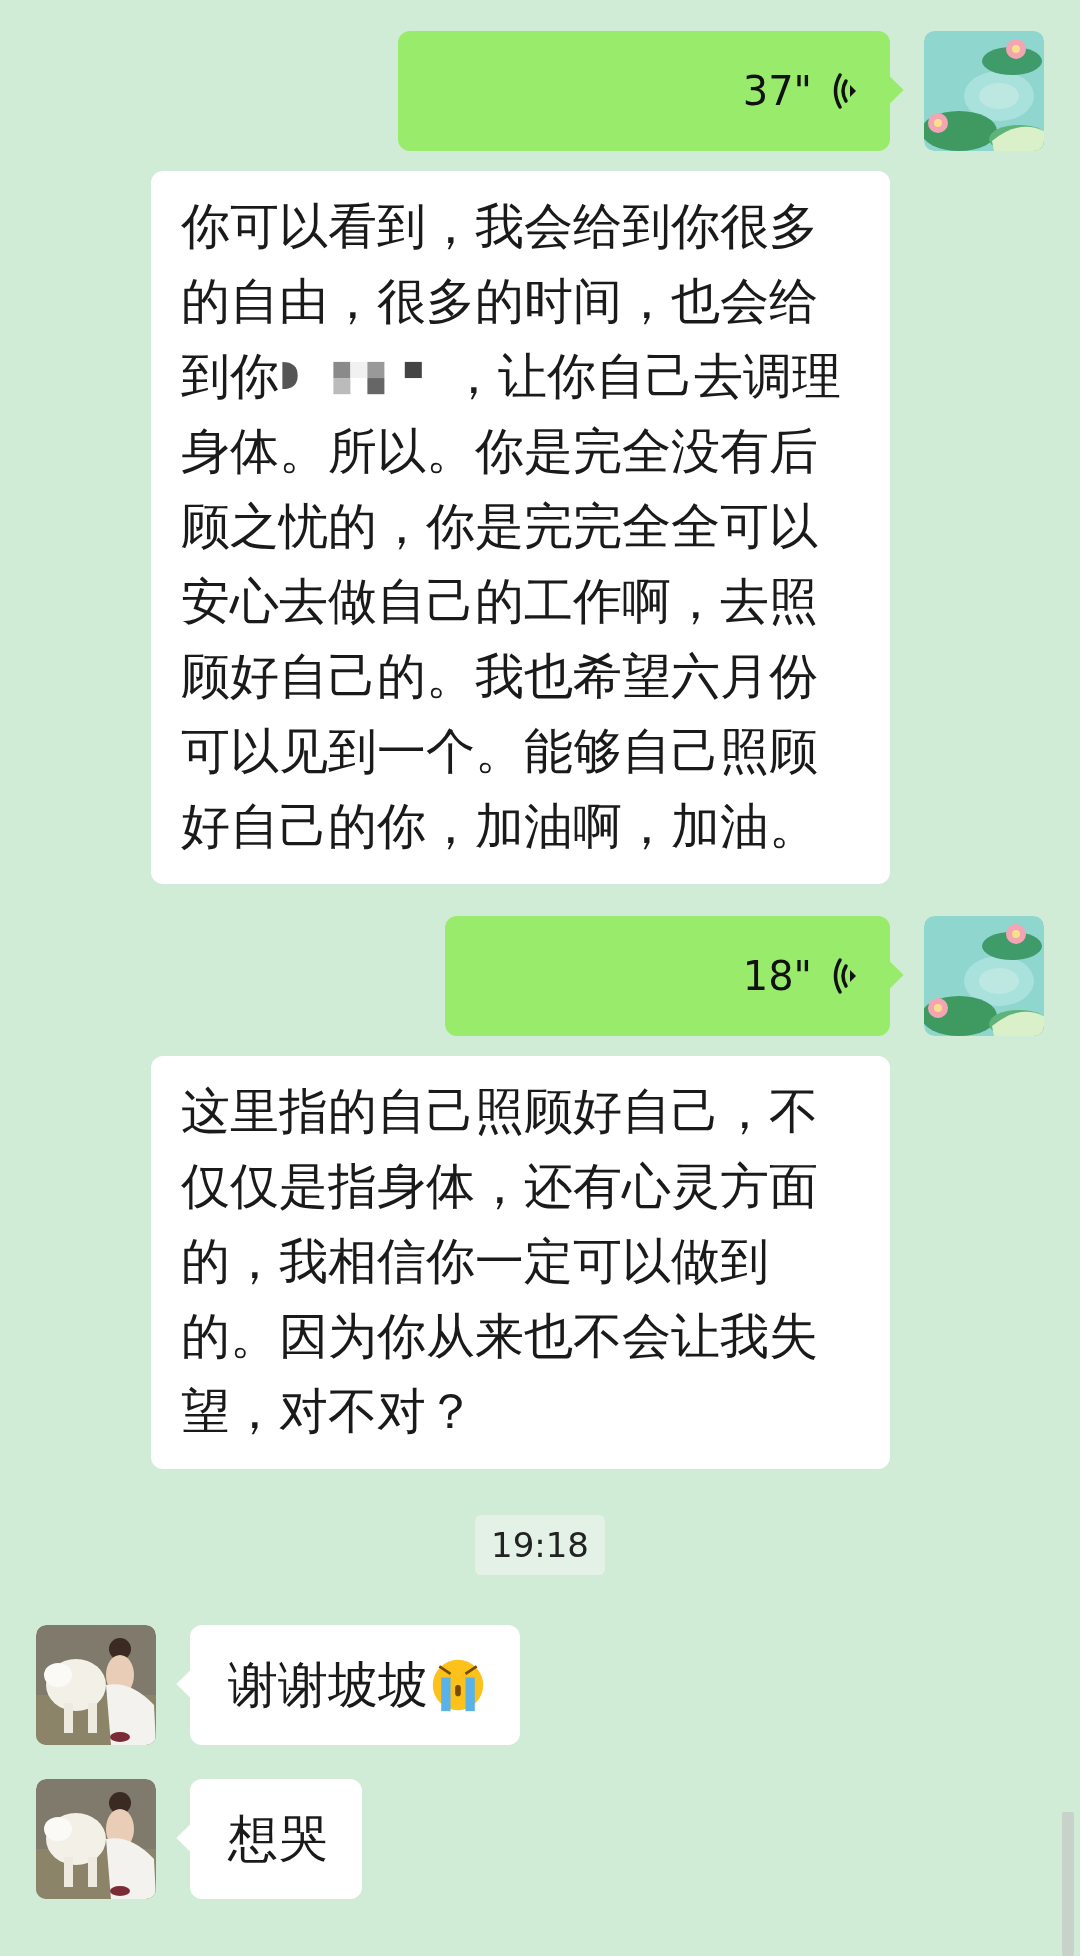 This screenshot has height=1956, width=1080. Describe the element at coordinates (458, 1685) in the screenshot. I see `crying-face-icon` at that location.